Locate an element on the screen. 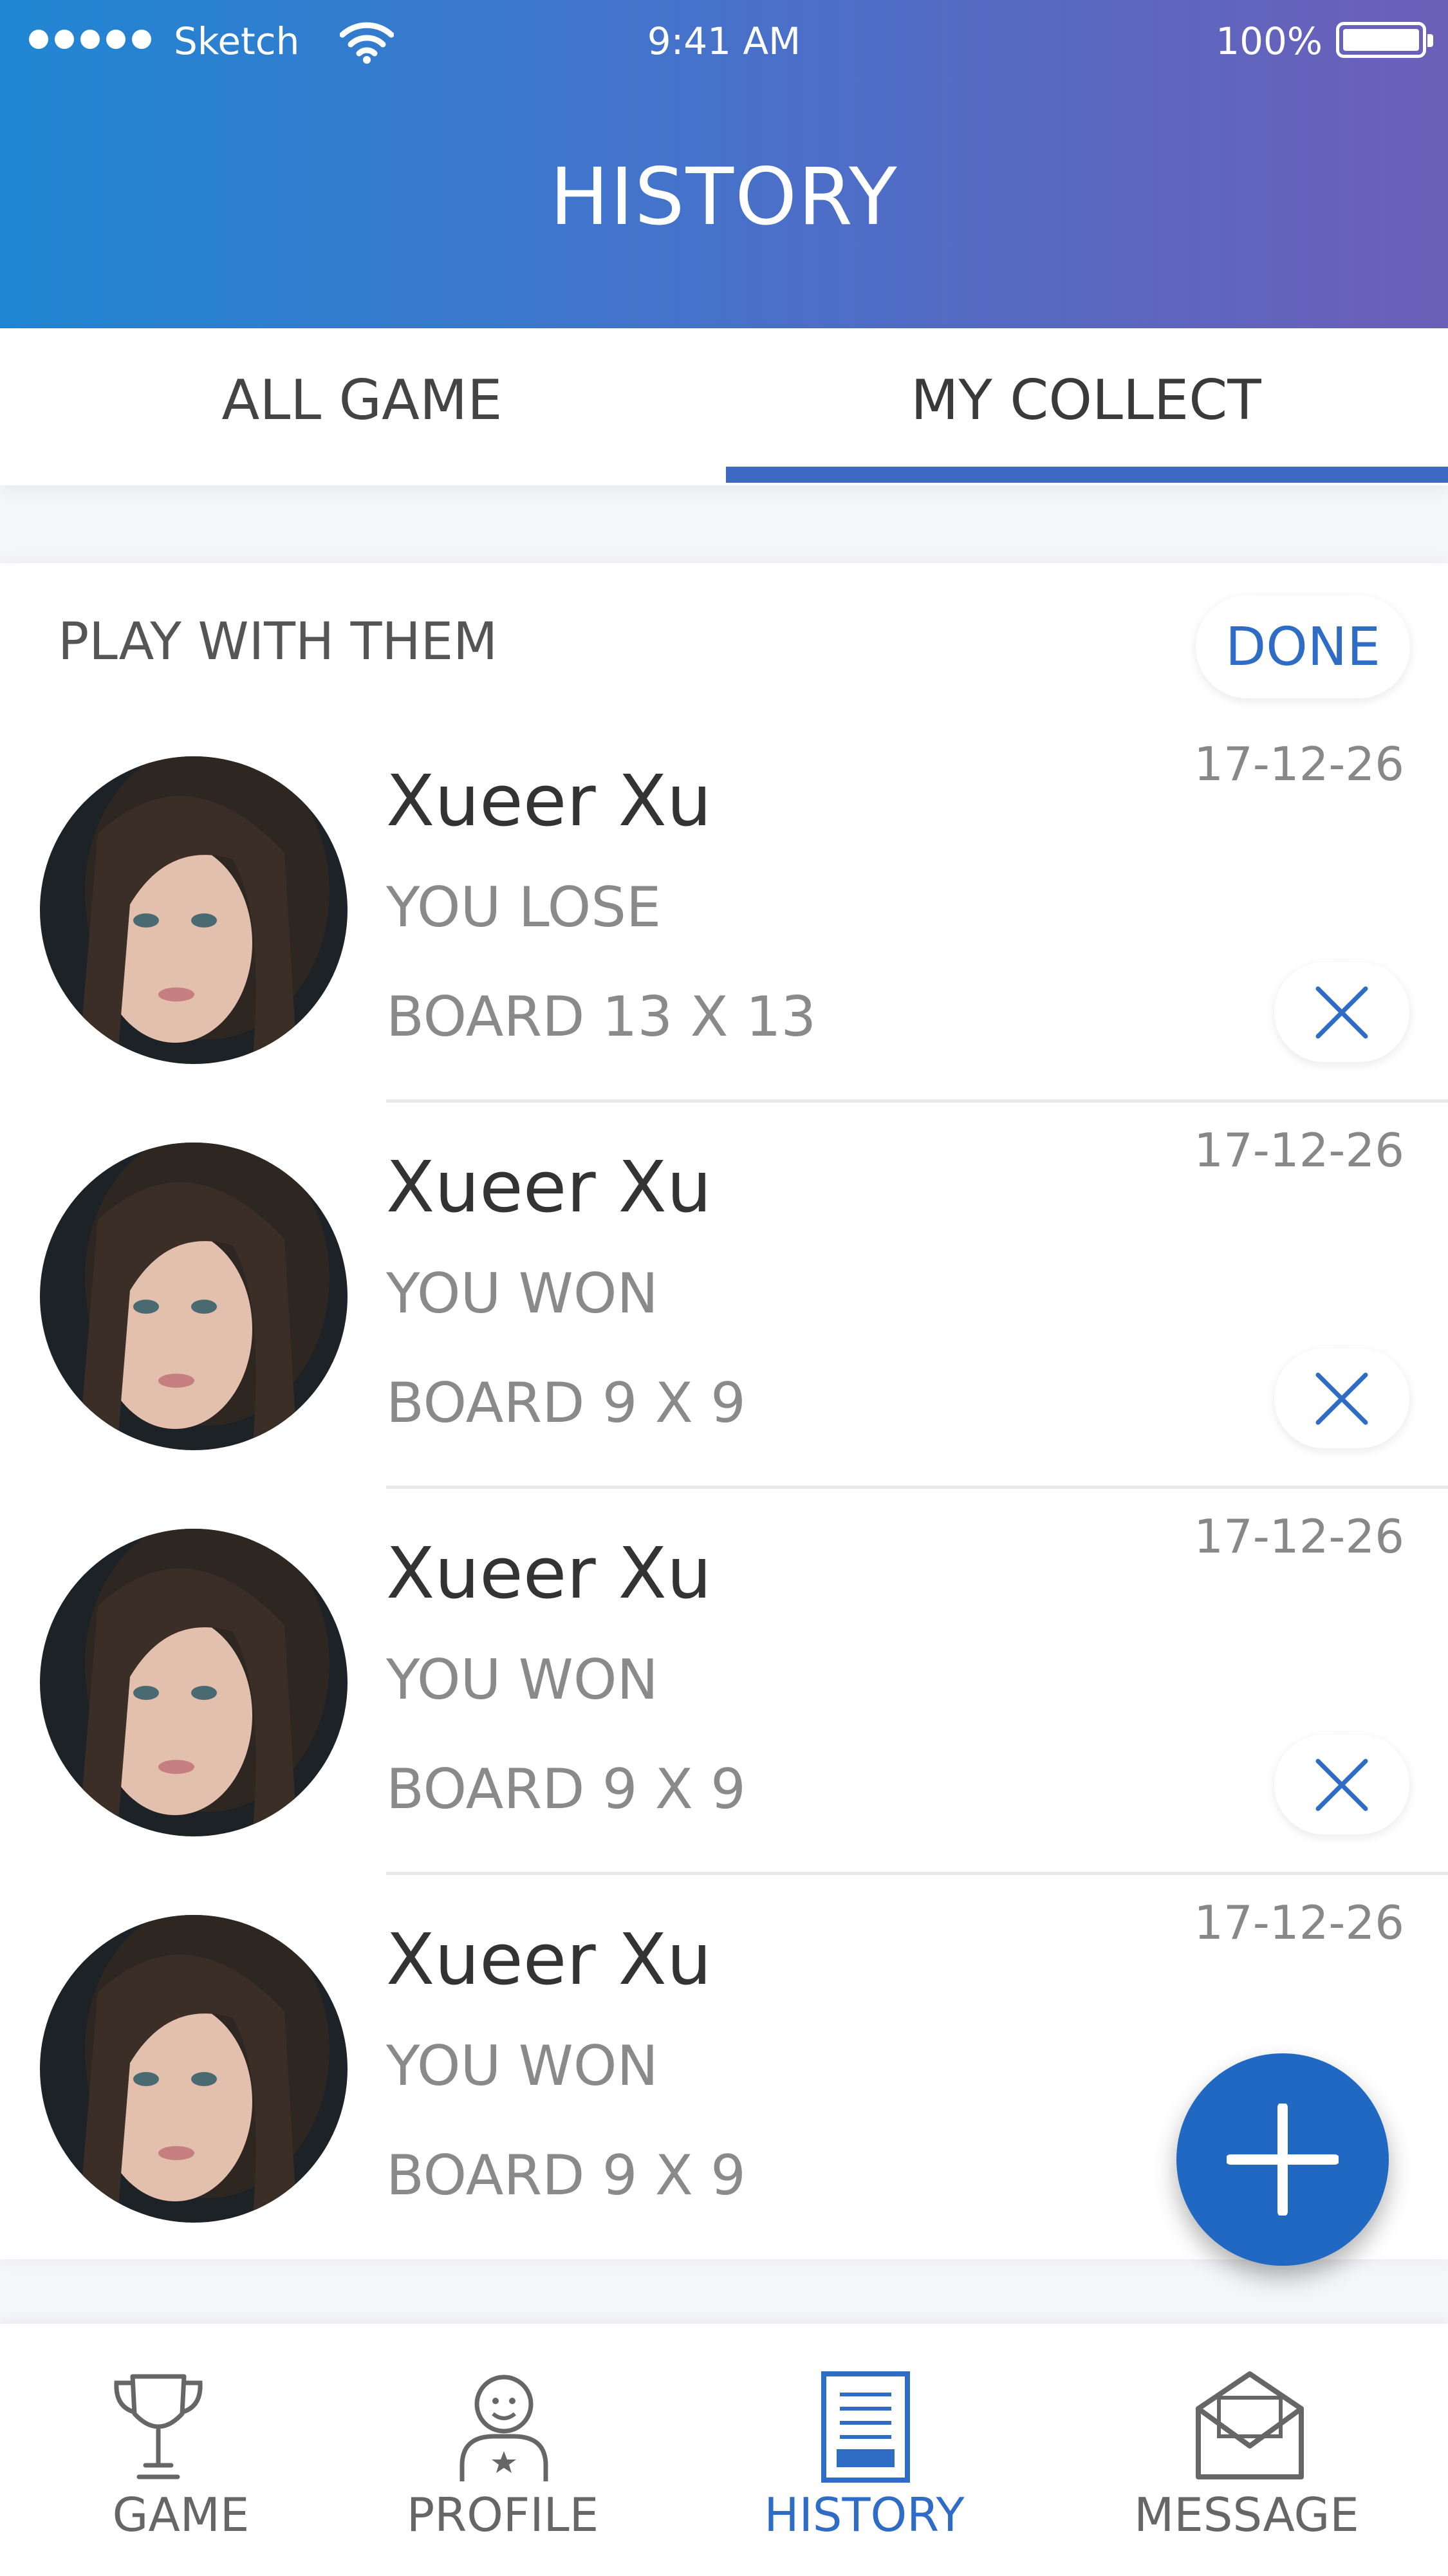  user-icon is located at coordinates (503, 2428).